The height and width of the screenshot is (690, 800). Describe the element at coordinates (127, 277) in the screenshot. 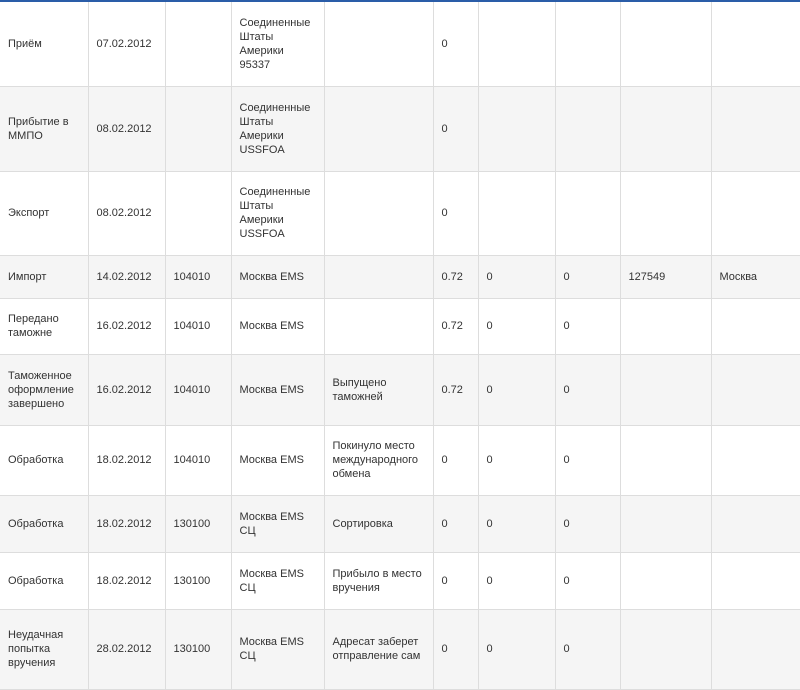

I see `cell-date: 14.02.2012` at that location.